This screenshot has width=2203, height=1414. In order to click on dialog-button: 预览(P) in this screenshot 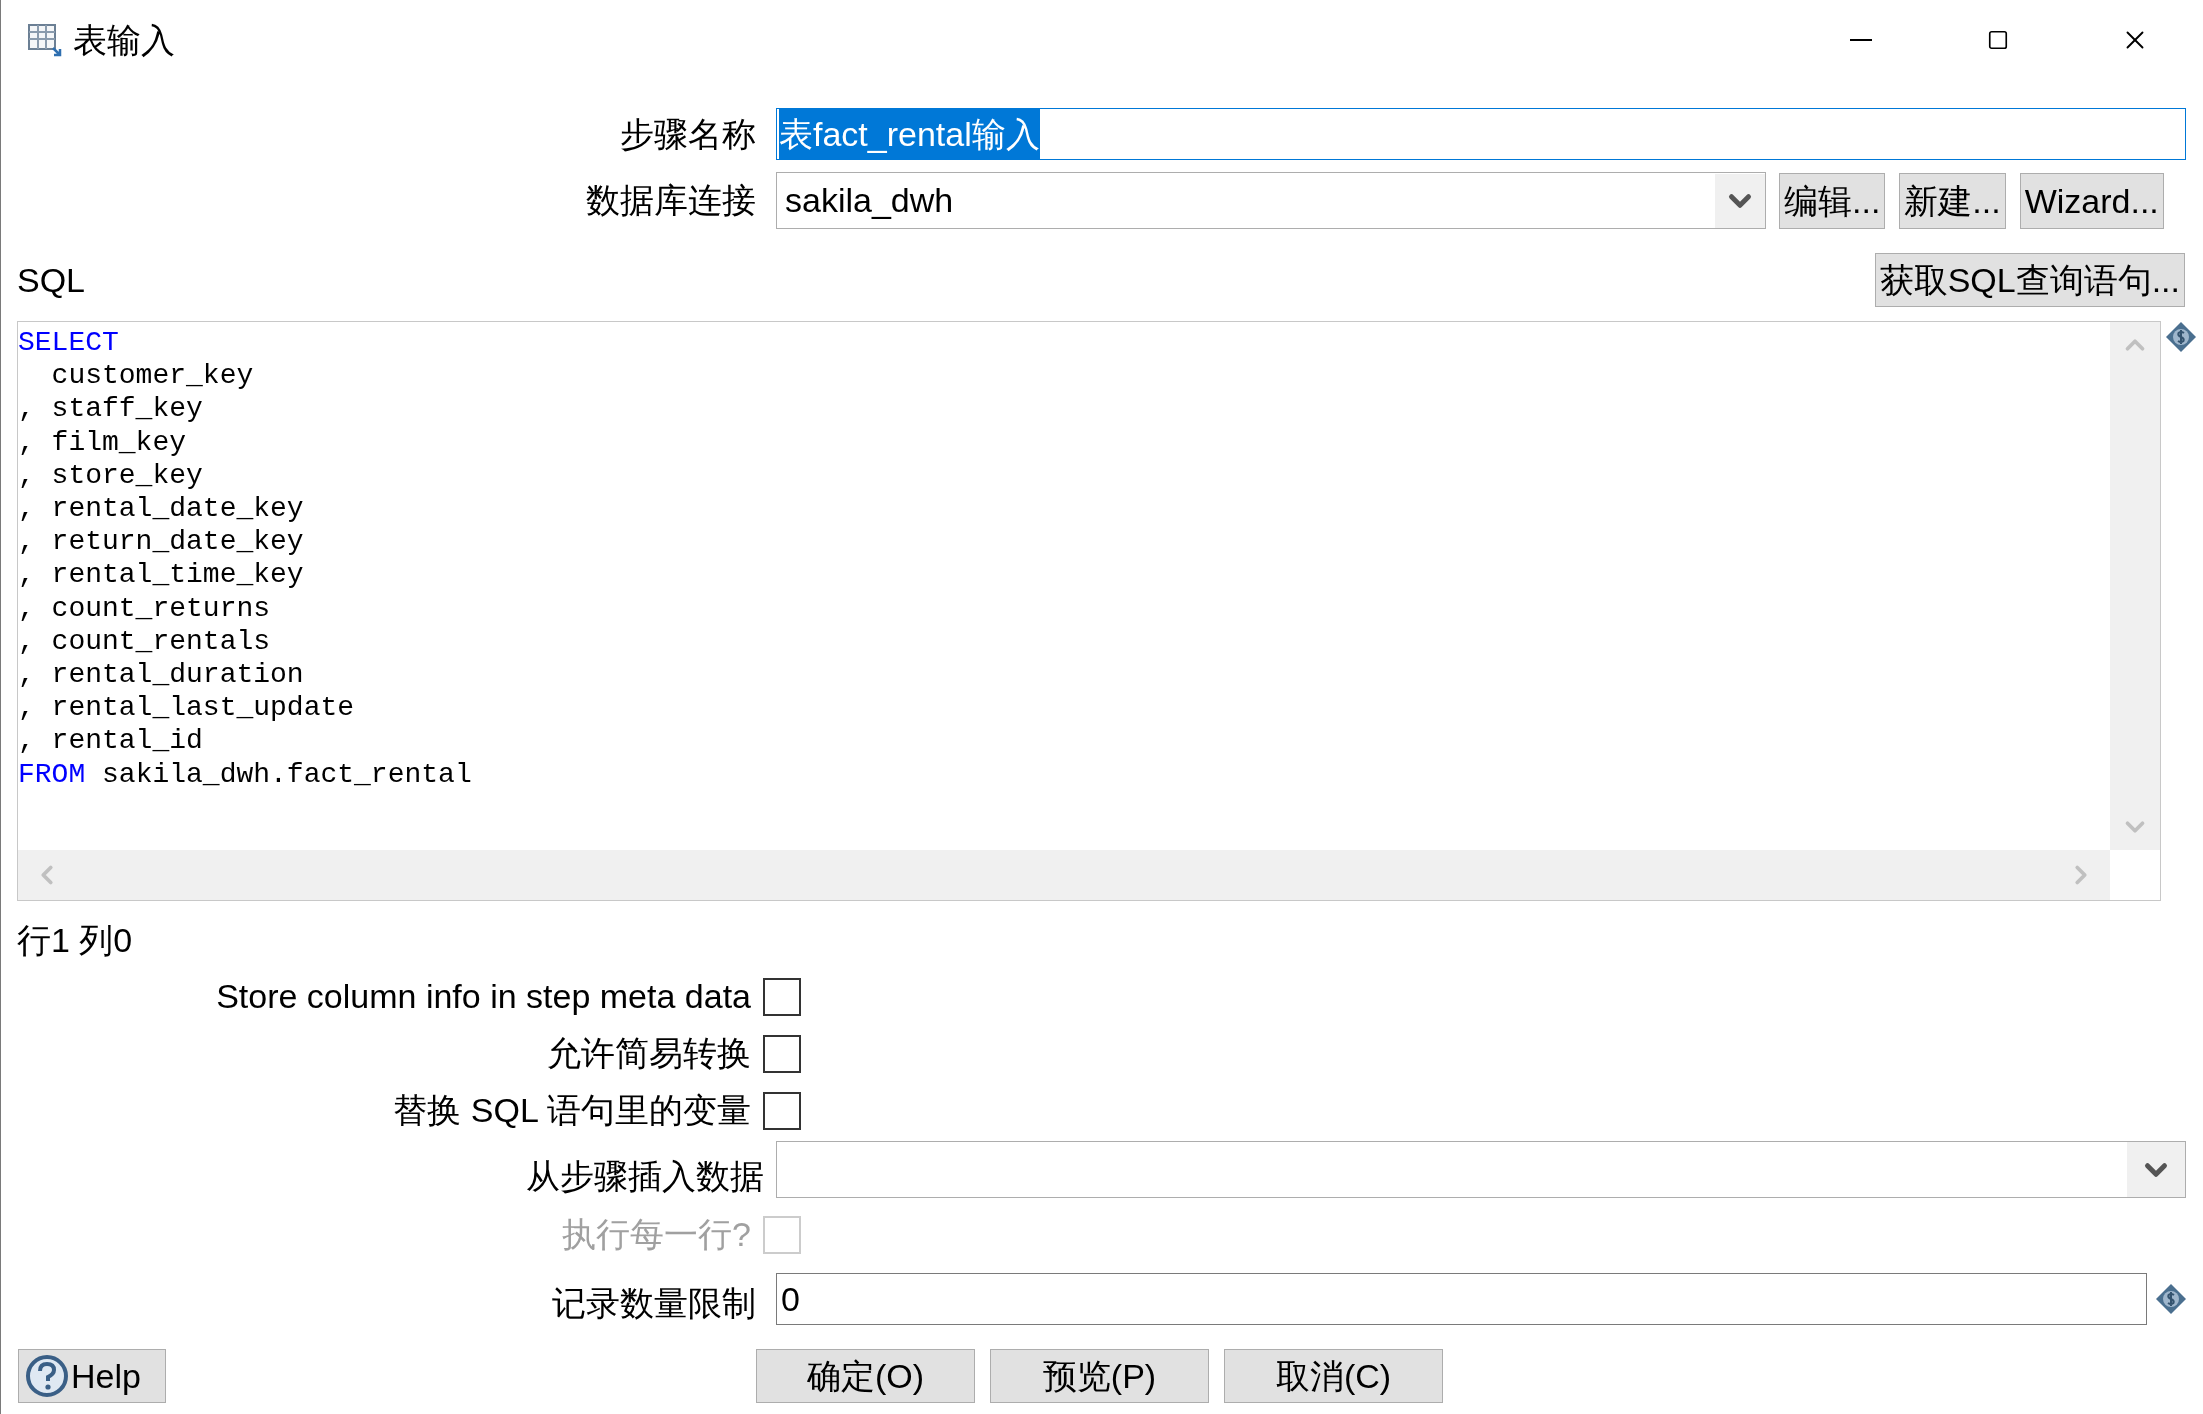, I will do `click(1099, 1376)`.